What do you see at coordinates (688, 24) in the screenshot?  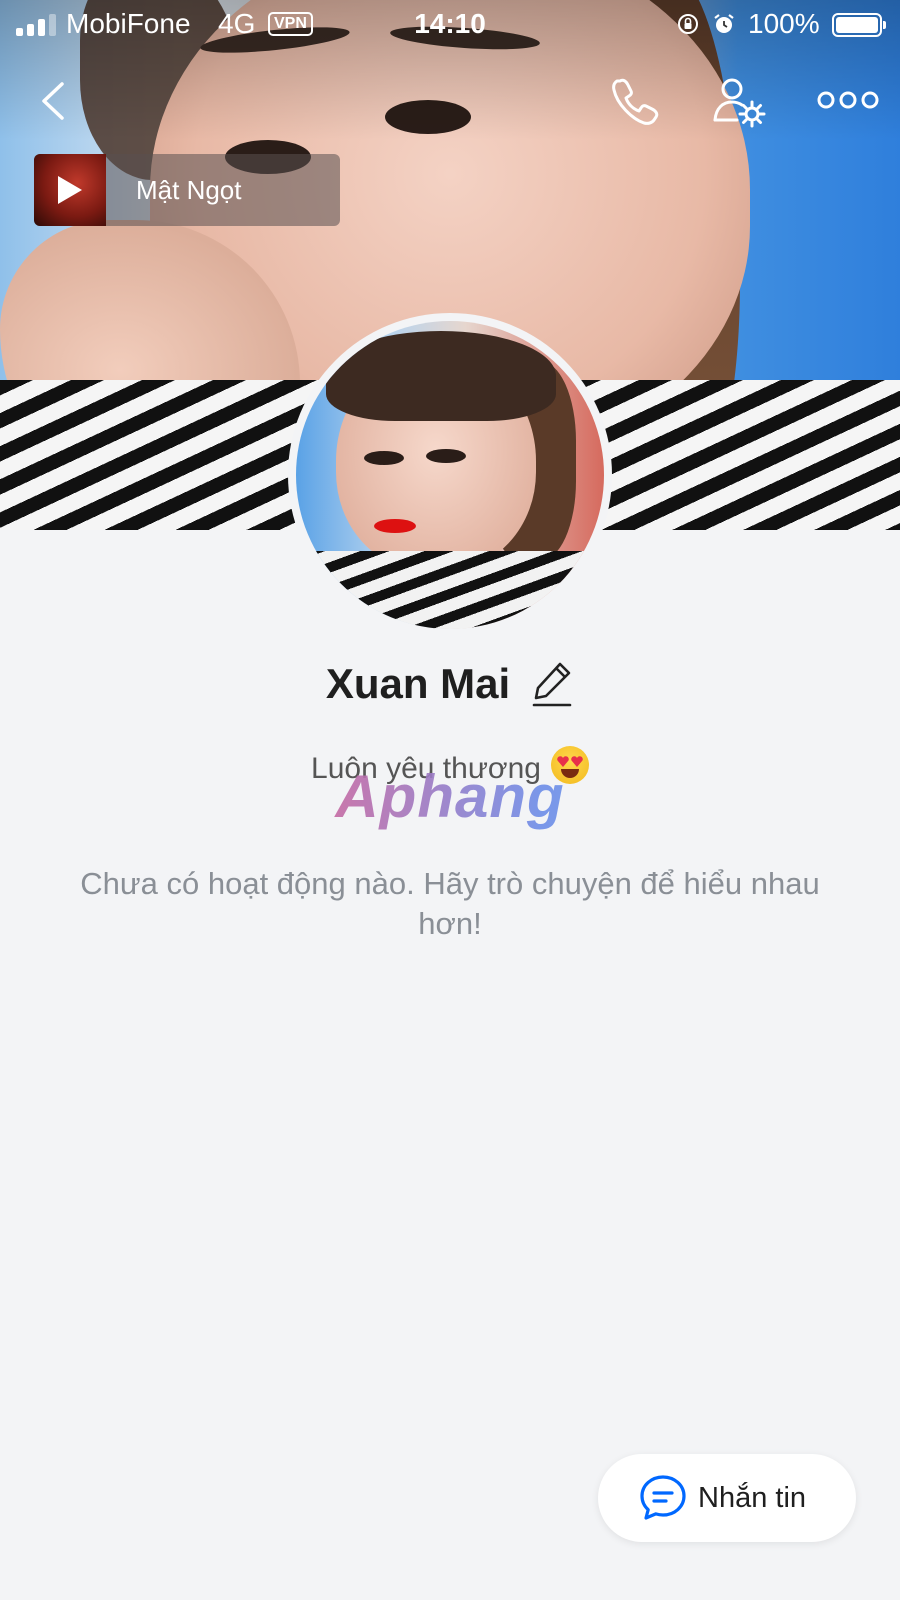 I see `rotation-lock-icon` at bounding box center [688, 24].